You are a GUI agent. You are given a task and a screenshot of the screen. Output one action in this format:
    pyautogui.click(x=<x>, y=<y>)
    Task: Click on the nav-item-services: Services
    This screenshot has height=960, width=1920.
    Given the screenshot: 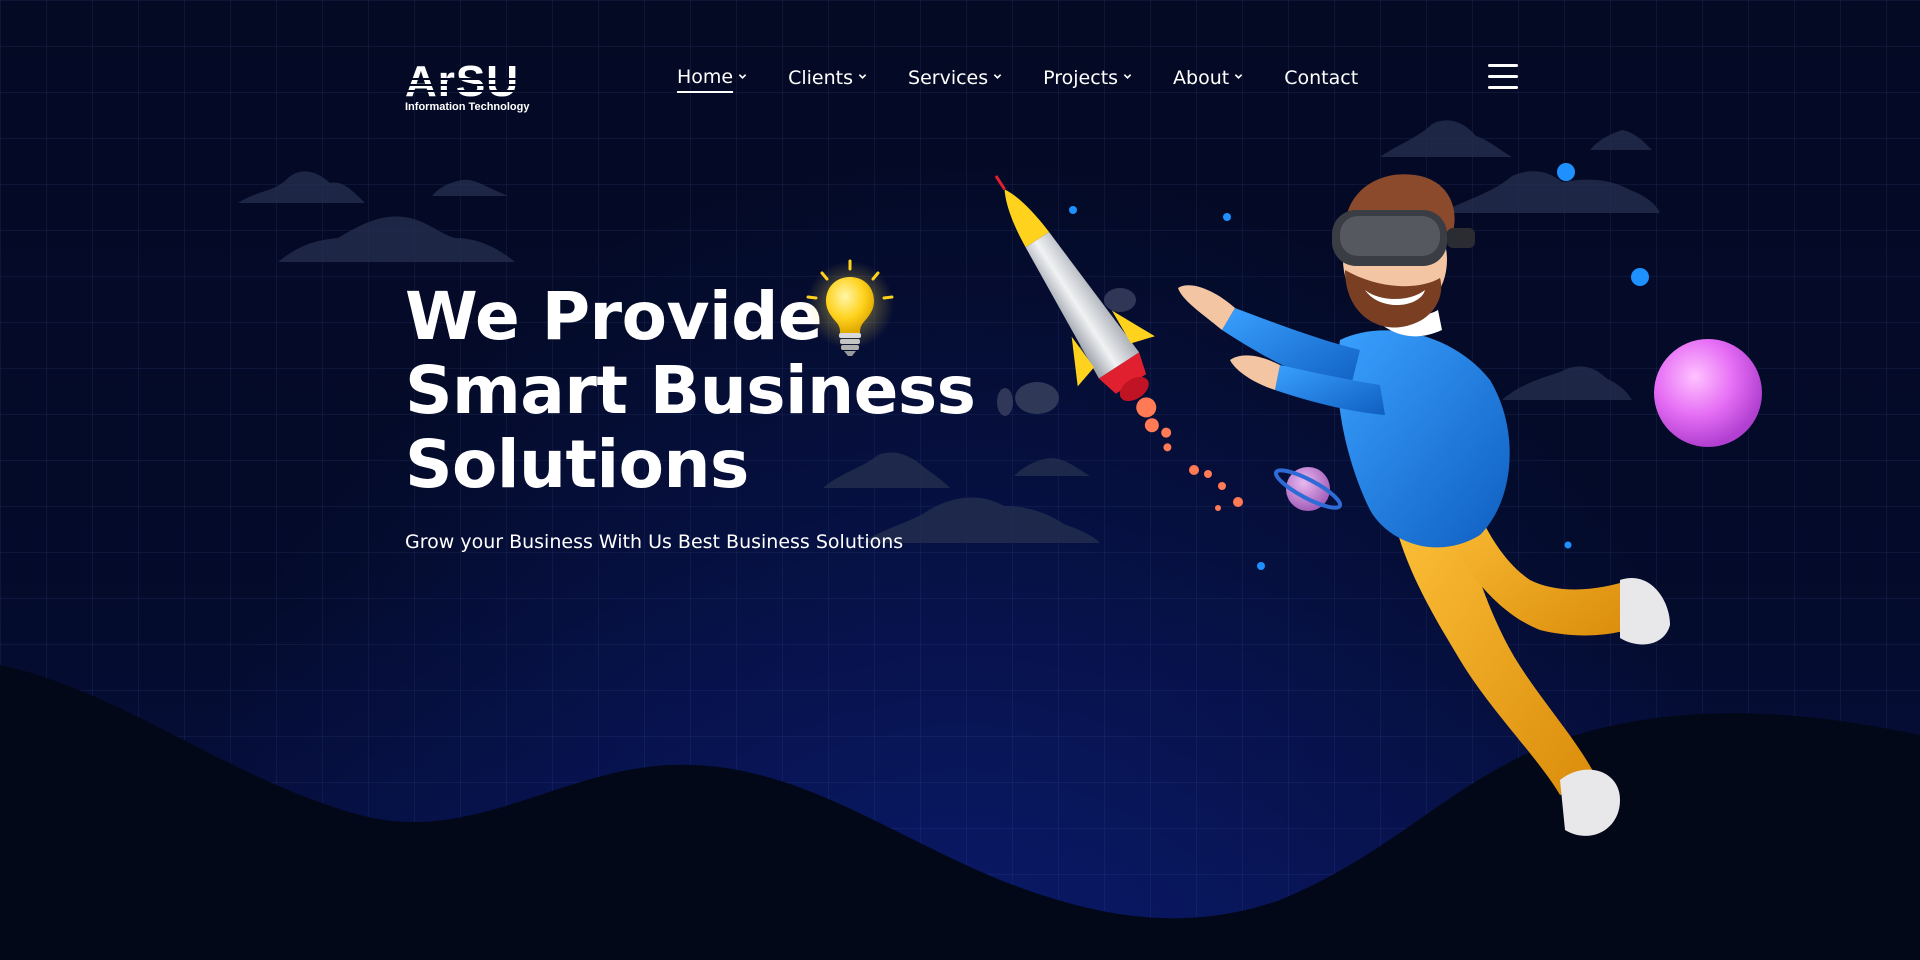 What is the action you would take?
    pyautogui.click(x=955, y=79)
    